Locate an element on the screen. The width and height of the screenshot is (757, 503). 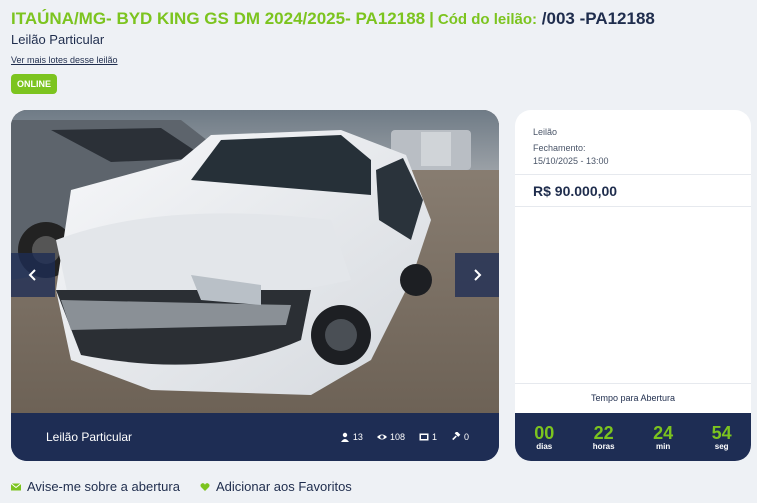
auction-type-subtitle: Leilão Particular is located at coordinates (58, 39).